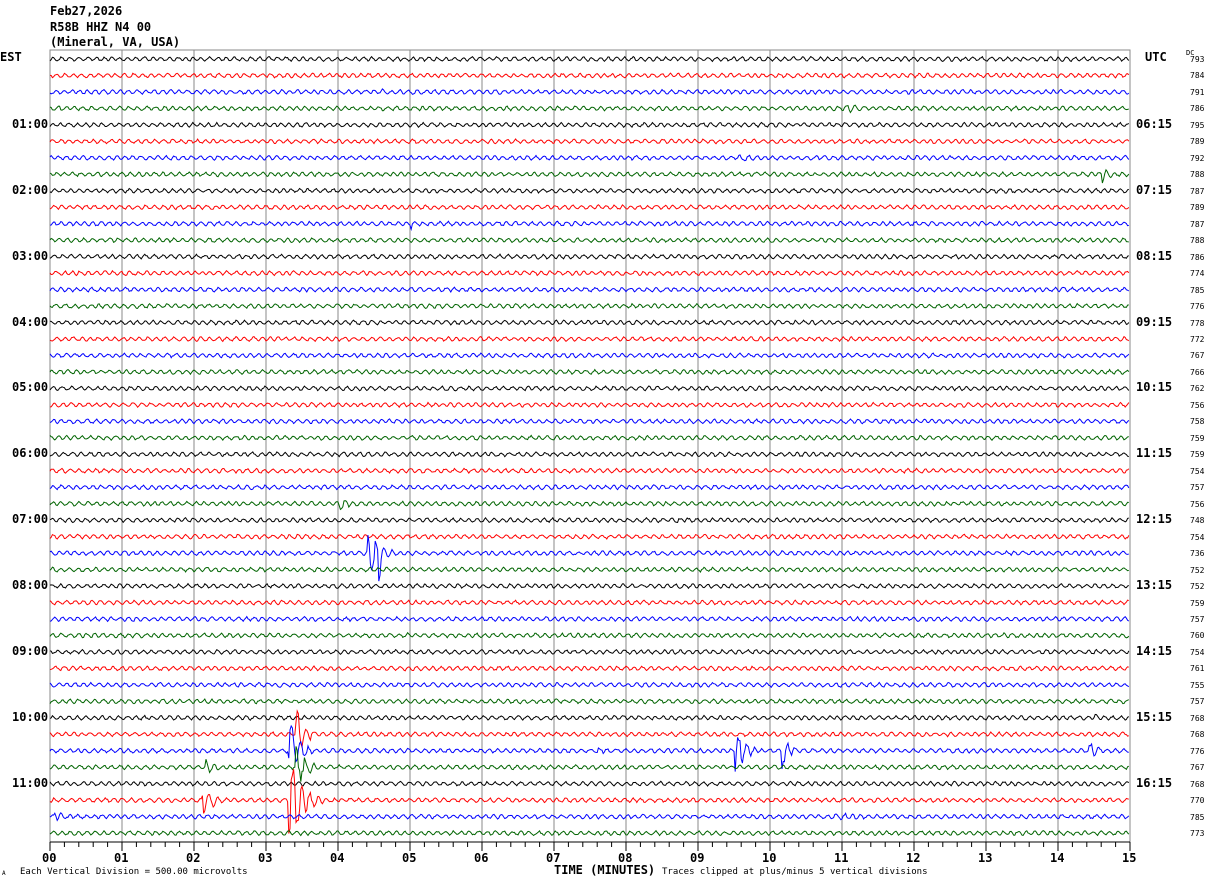  I want to click on dc-offset-label: 758, so click(1197, 422).